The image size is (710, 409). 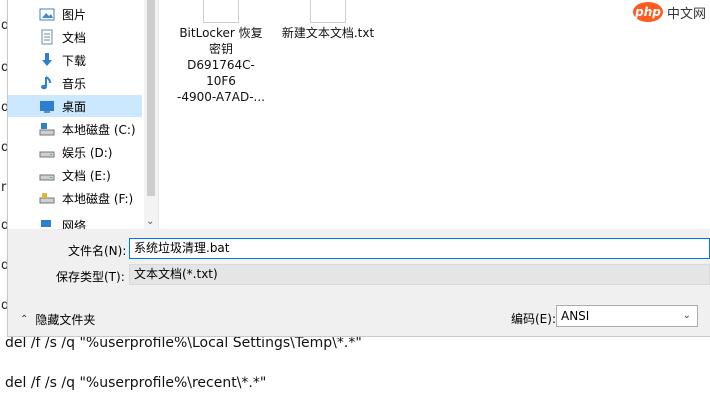 What do you see at coordinates (97, 251) in the screenshot?
I see `filename-label: 文件名(N):` at bounding box center [97, 251].